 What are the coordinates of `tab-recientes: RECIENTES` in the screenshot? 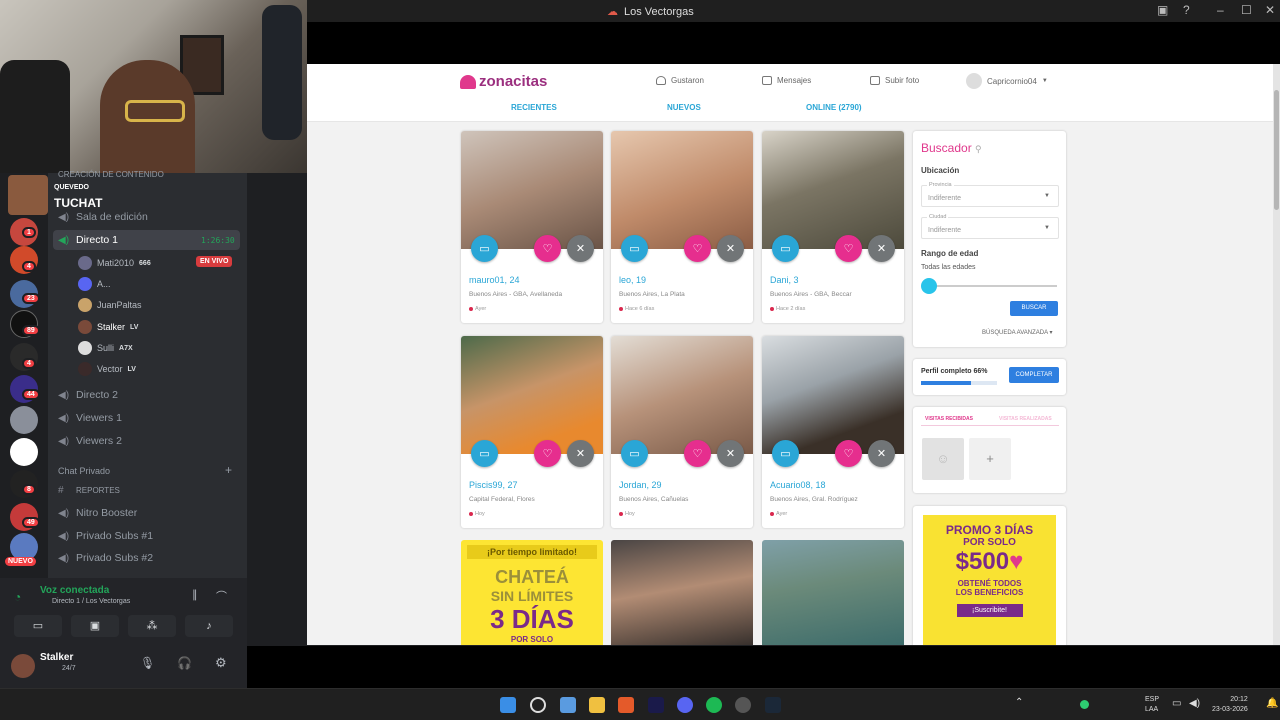 It's located at (534, 107).